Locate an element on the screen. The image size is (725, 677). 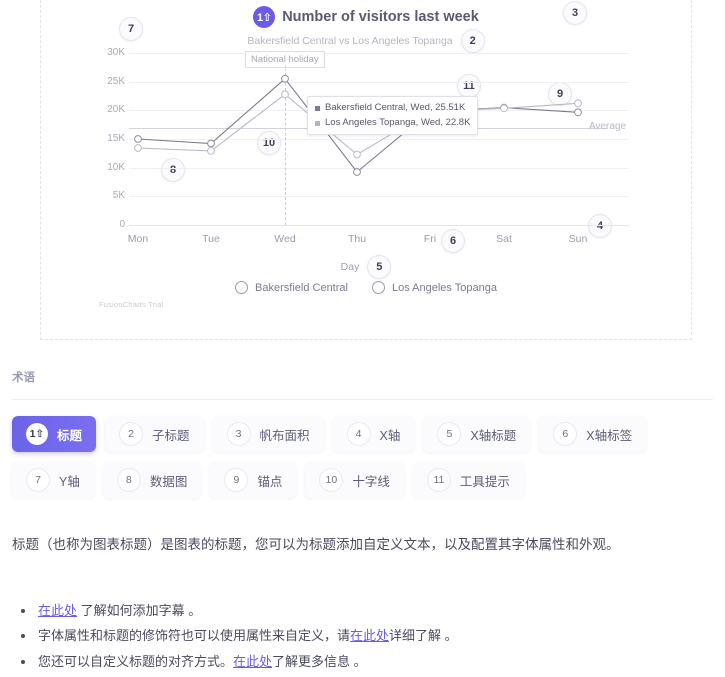
annotation-stem is located at coordinates (285, 68).